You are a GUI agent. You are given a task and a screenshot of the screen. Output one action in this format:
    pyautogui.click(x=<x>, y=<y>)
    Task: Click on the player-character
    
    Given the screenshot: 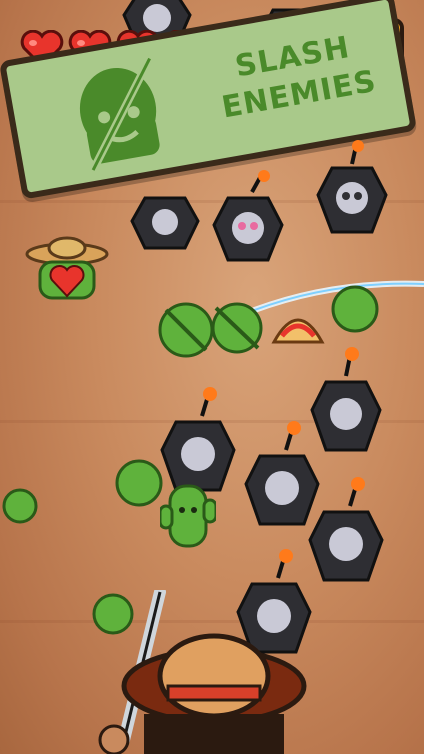 What is the action you would take?
    pyautogui.click(x=202, y=672)
    